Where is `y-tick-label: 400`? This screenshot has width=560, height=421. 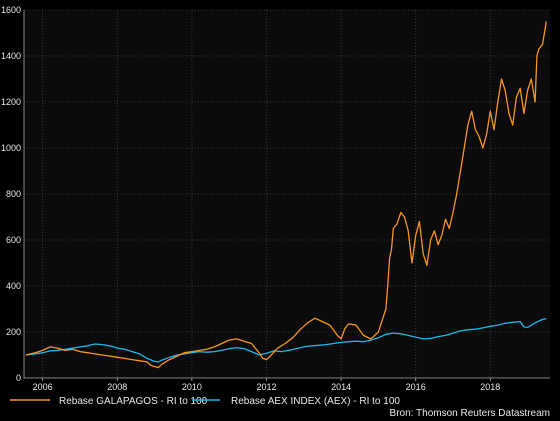
y-tick-label: 400 is located at coordinates (13, 286).